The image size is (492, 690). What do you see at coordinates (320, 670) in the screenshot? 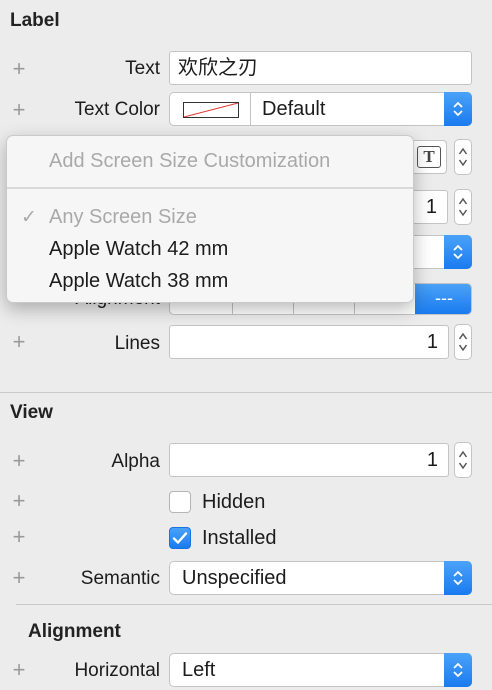
I see `horizontal-popup: Left` at bounding box center [320, 670].